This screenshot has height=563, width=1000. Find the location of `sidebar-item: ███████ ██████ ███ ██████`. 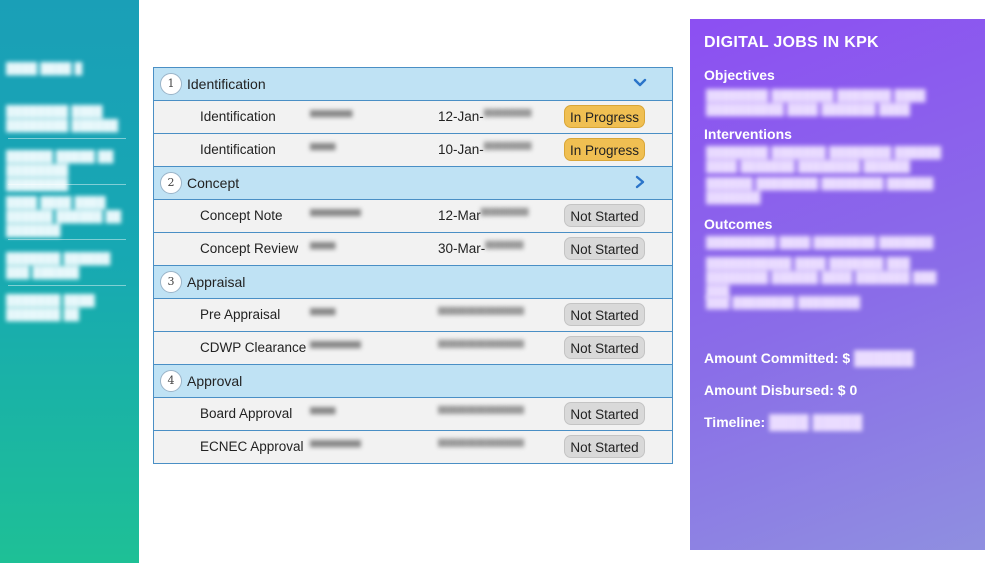

sidebar-item: ███████ ██████ ███ ██████ is located at coordinates (68, 266).